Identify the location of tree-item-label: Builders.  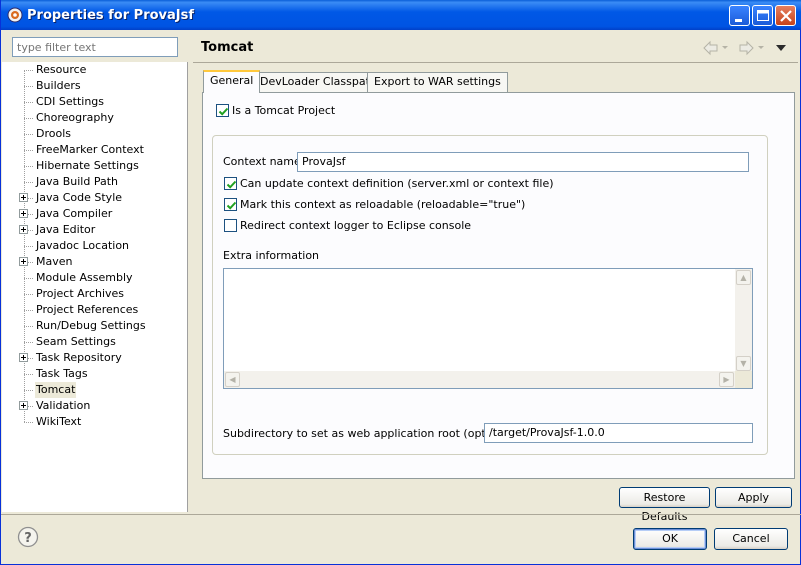
(58, 85).